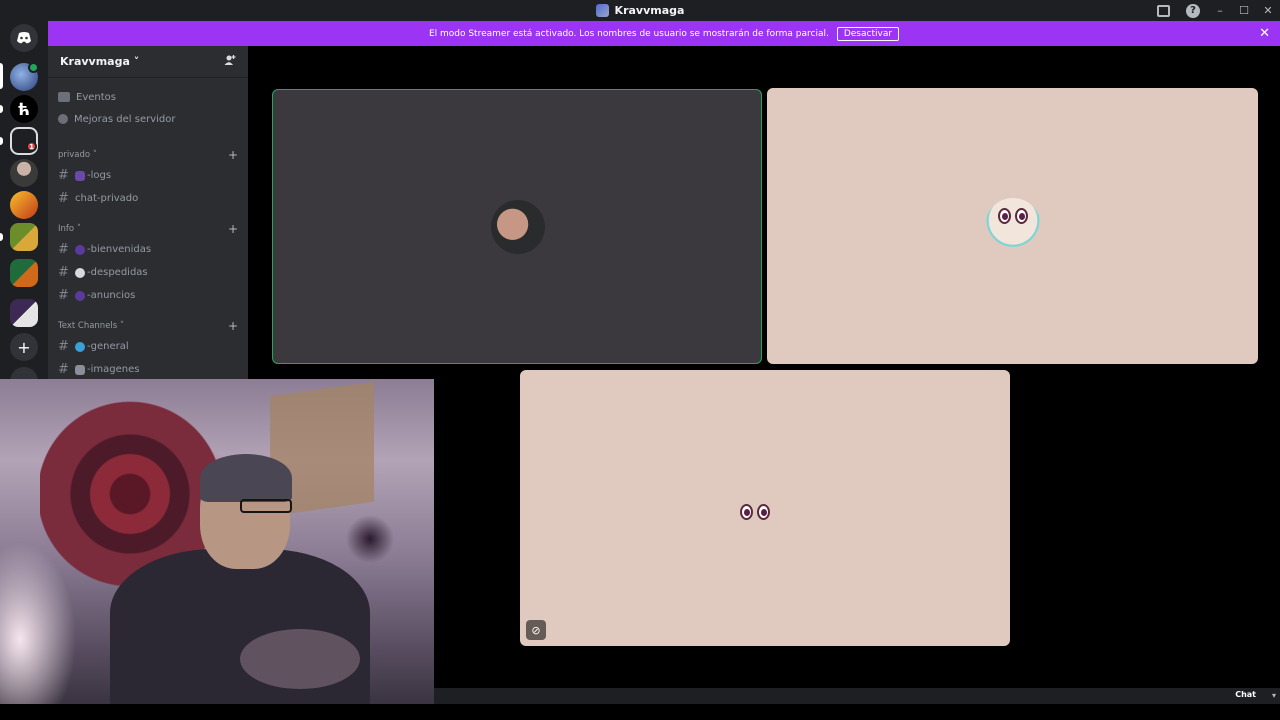  I want to click on wave-emoji-icon, so click(80, 272).